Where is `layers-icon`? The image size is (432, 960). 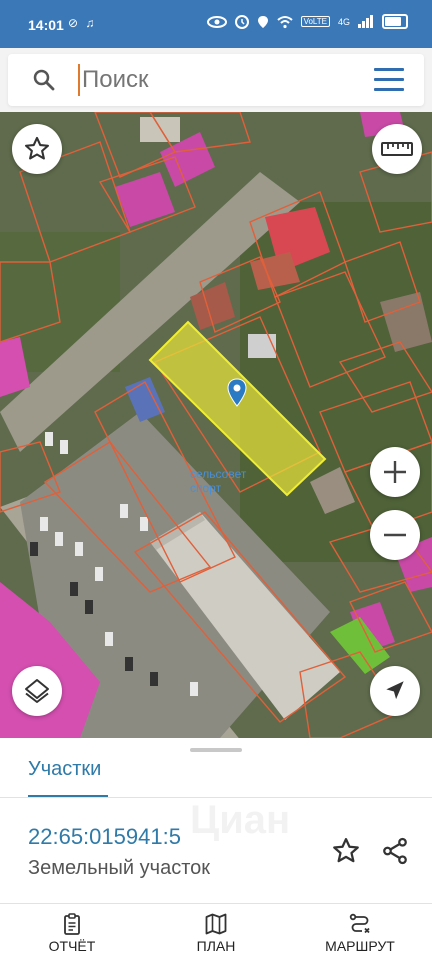 layers-icon is located at coordinates (37, 691).